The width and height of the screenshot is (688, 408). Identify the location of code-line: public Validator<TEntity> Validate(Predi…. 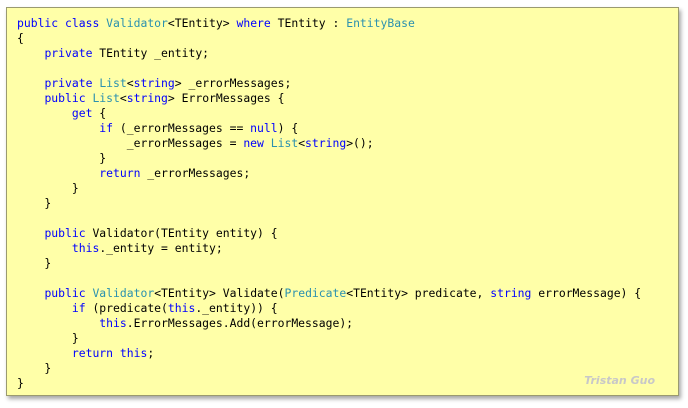
(329, 293).